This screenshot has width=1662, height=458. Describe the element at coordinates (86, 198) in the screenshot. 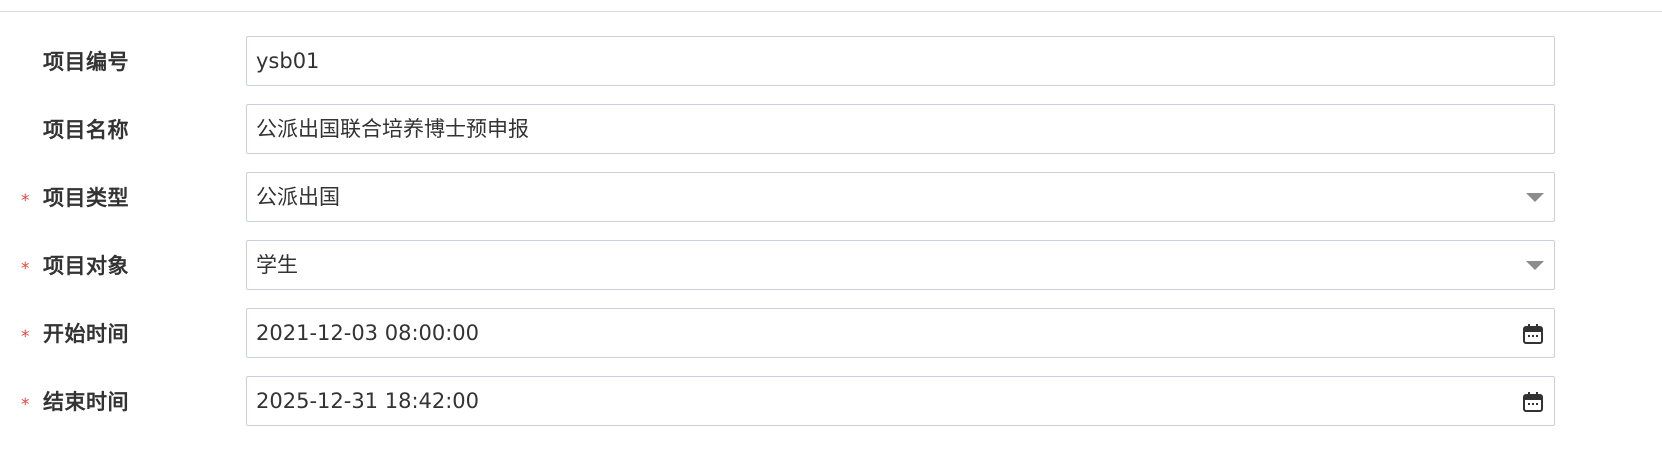

I see `project-type-label: 项目类型` at that location.